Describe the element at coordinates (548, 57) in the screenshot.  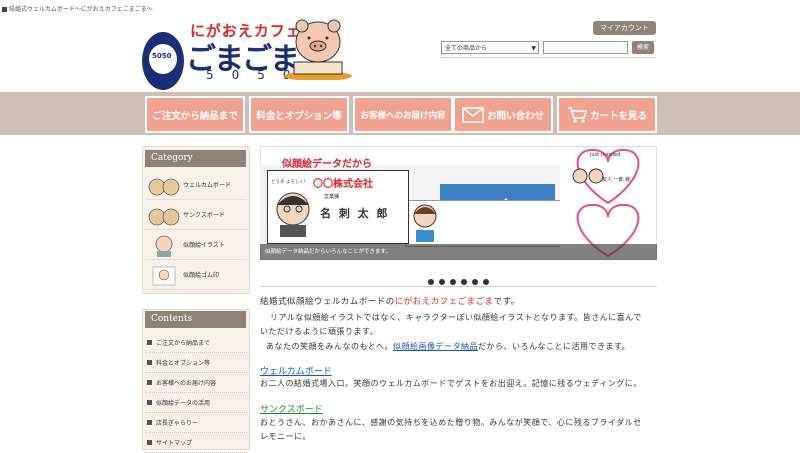
I see `header-divider` at that location.